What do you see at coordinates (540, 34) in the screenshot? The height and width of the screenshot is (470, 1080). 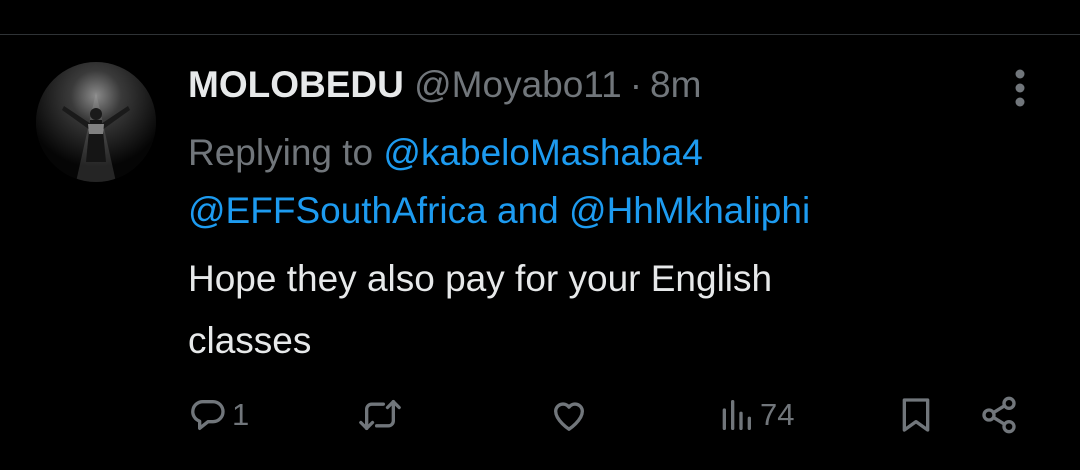 I see `top-divider` at bounding box center [540, 34].